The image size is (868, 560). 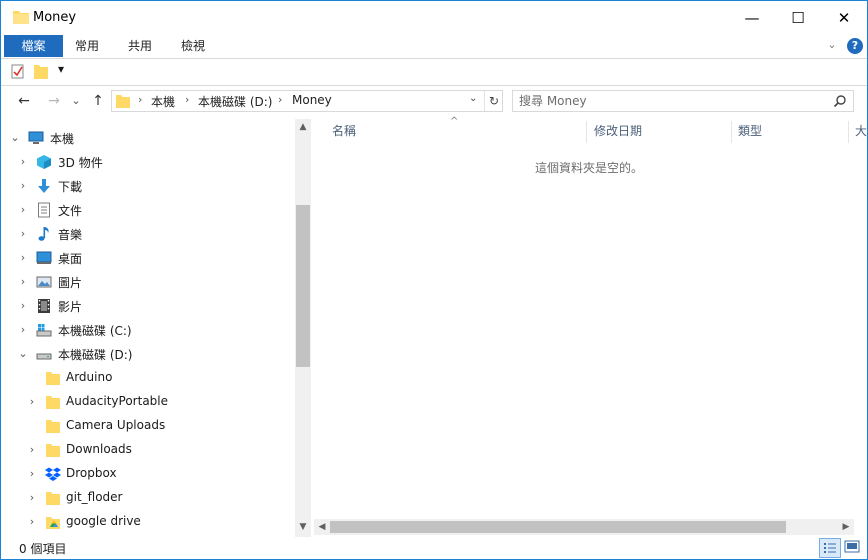 I want to click on downloads-icon, so click(x=44, y=186).